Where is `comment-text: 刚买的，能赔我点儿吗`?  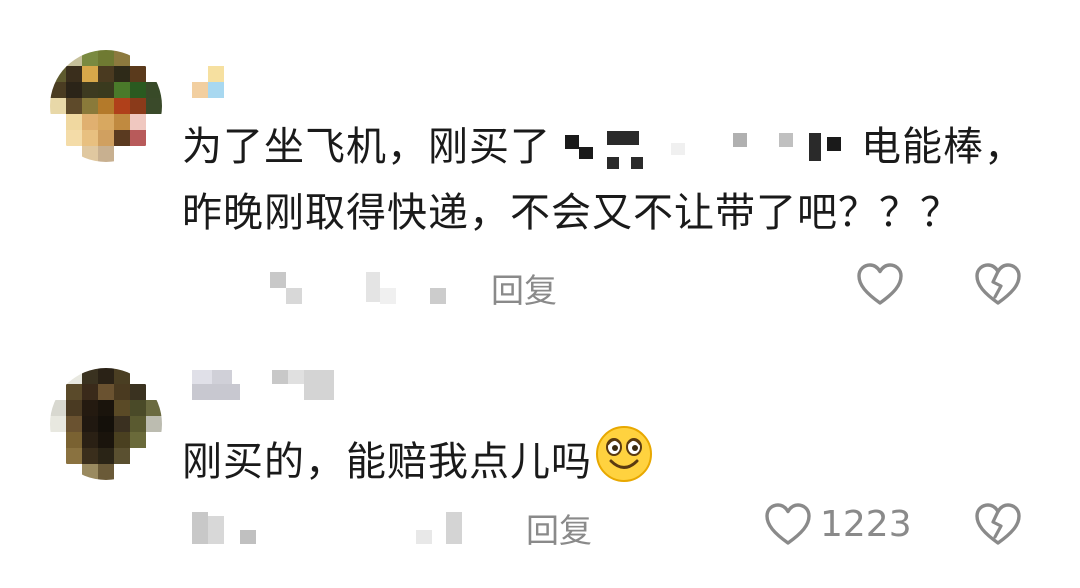
comment-text: 刚买的，能赔我点儿吗 is located at coordinates (418, 464).